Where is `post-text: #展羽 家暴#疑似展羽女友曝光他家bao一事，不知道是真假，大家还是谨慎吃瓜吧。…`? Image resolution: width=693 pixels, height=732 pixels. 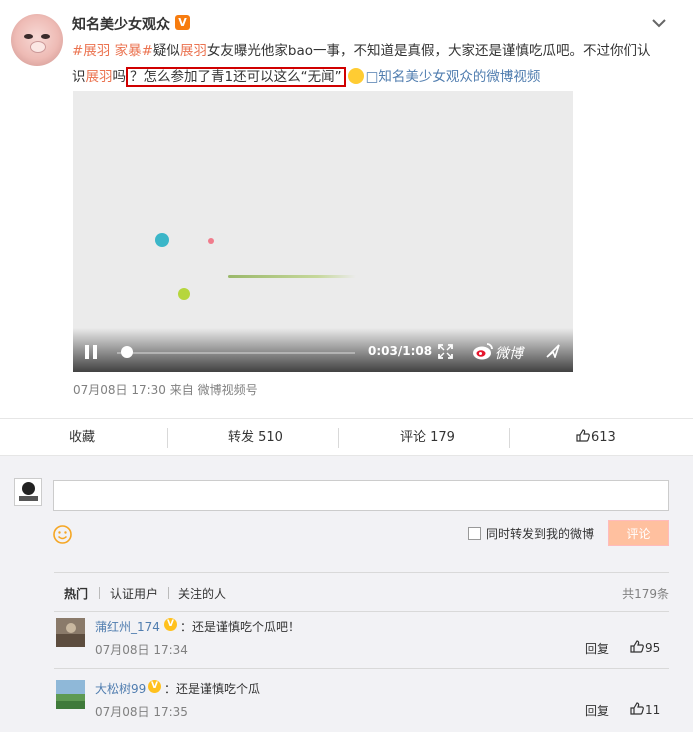 post-text: #展羽 家暴#疑似展羽女友曝光他家bao一事，不知道是真假，大家还是谨慎吃瓜吧。… is located at coordinates (367, 64).